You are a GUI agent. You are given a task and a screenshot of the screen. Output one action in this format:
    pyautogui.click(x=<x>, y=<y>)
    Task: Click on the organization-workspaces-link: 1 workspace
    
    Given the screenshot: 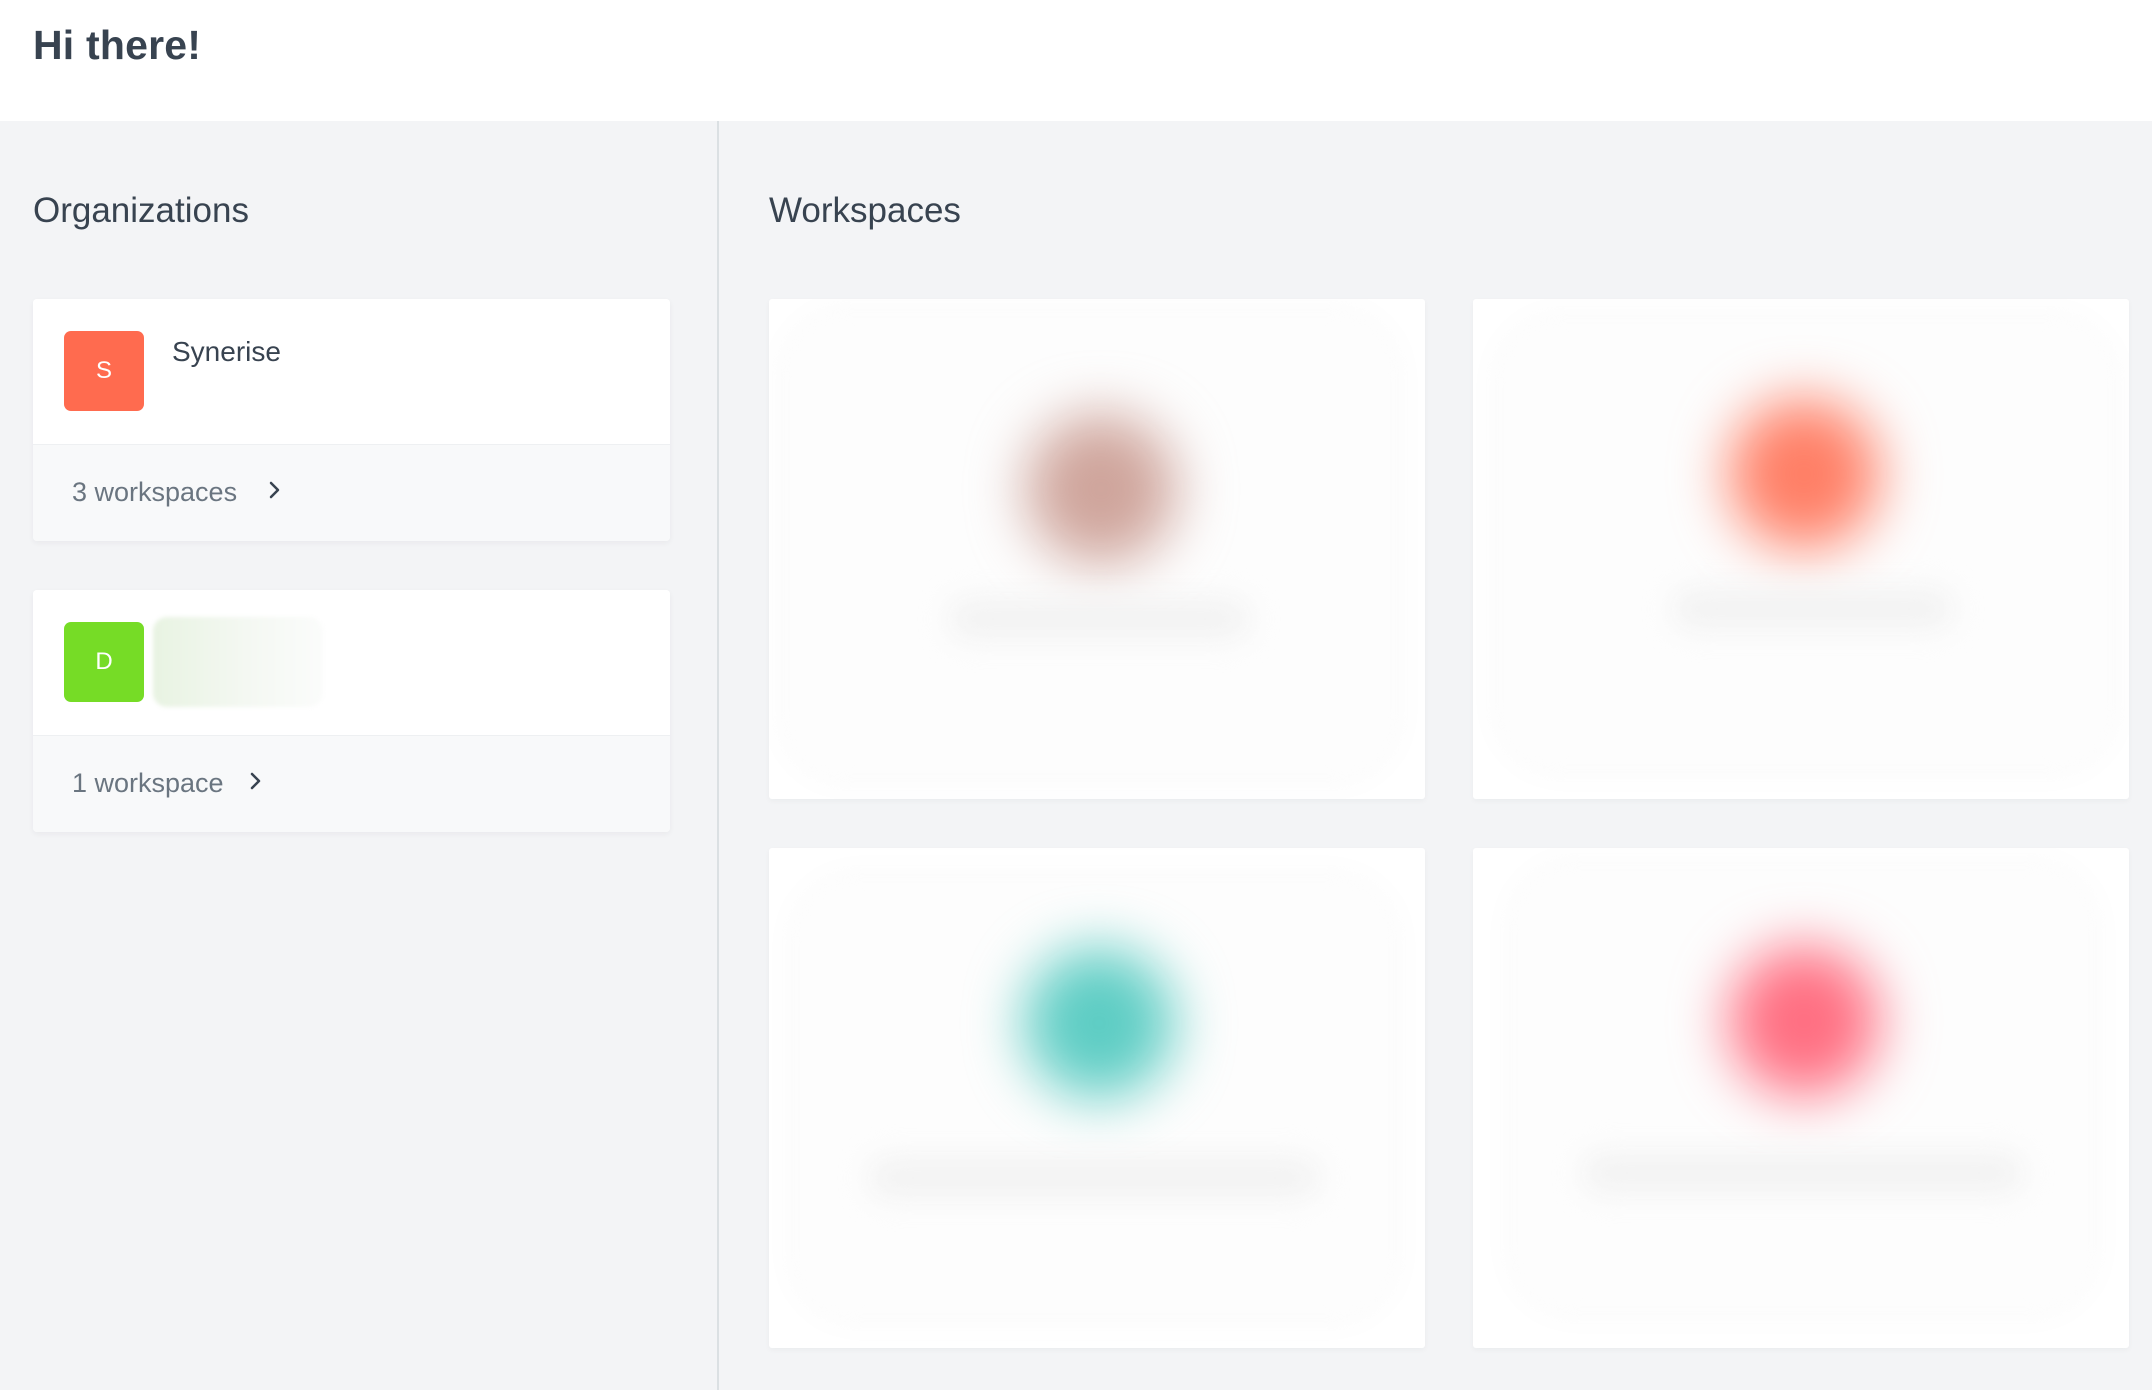 What is the action you would take?
    pyautogui.click(x=351, y=783)
    